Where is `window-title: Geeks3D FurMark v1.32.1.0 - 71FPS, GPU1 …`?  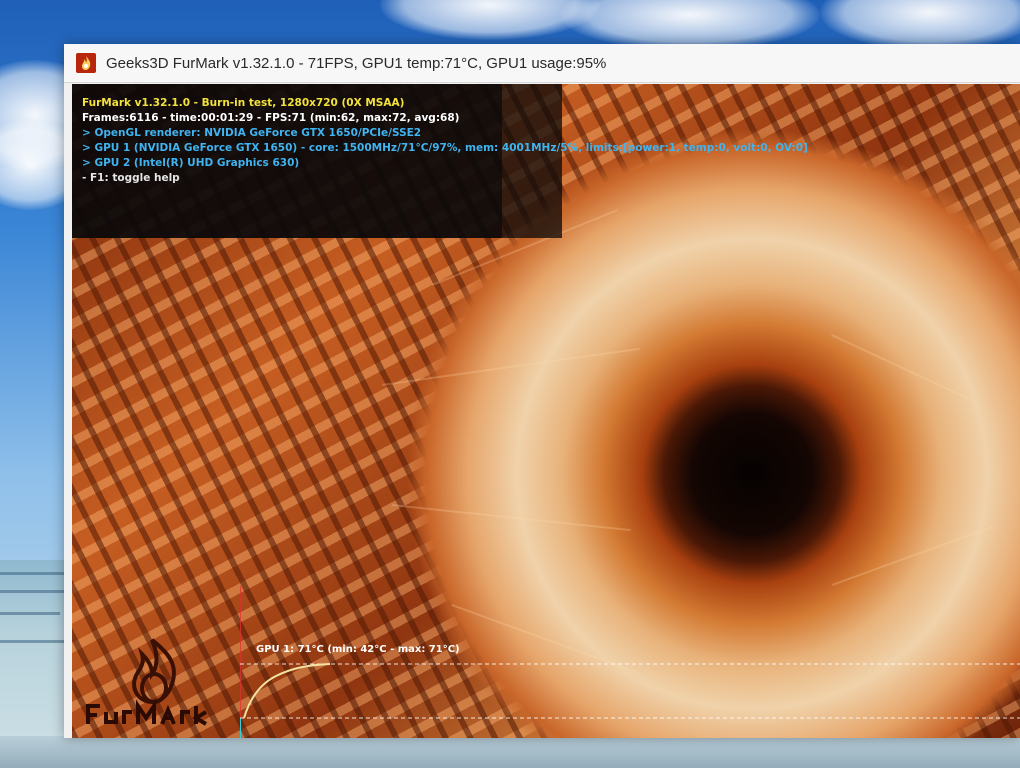
window-title: Geeks3D FurMark v1.32.1.0 - 71FPS, GPU1 … is located at coordinates (356, 63).